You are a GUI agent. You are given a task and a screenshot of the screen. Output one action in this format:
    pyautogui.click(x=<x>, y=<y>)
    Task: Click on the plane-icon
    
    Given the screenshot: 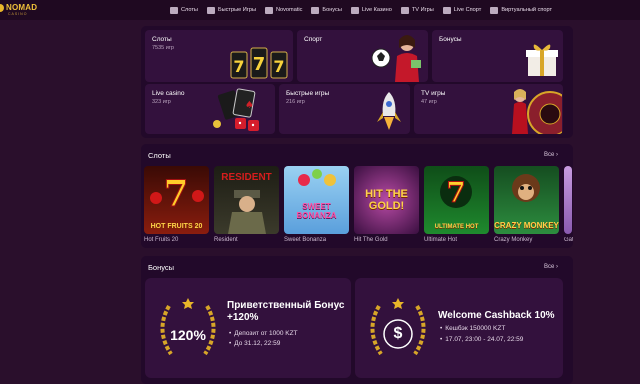 What is the action you would take?
    pyautogui.click(x=210, y=10)
    